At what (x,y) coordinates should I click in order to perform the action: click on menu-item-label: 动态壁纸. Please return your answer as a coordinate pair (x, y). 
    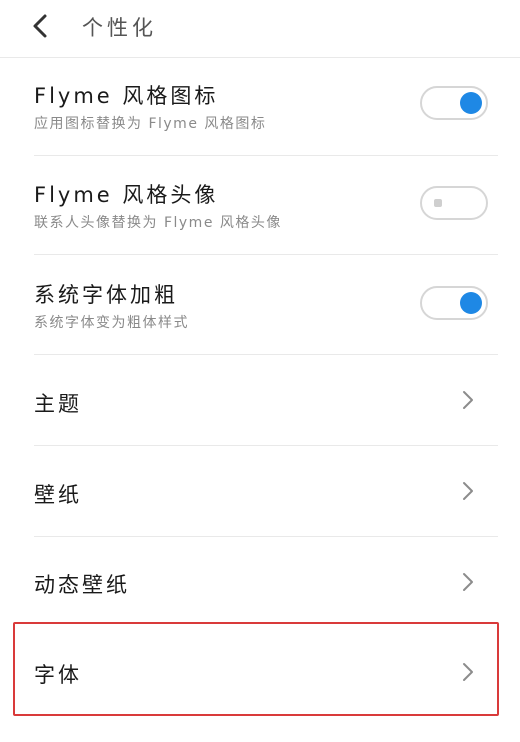
    Looking at the image, I should click on (82, 585).